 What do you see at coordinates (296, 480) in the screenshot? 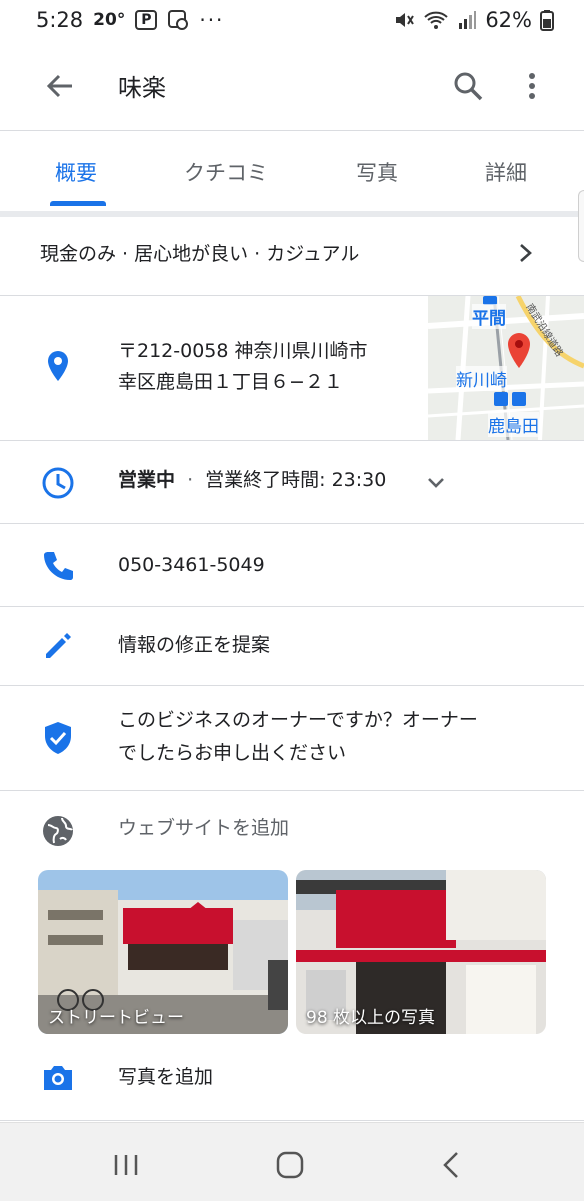
I see `closing-time: 営業終了時間: 23:30` at bounding box center [296, 480].